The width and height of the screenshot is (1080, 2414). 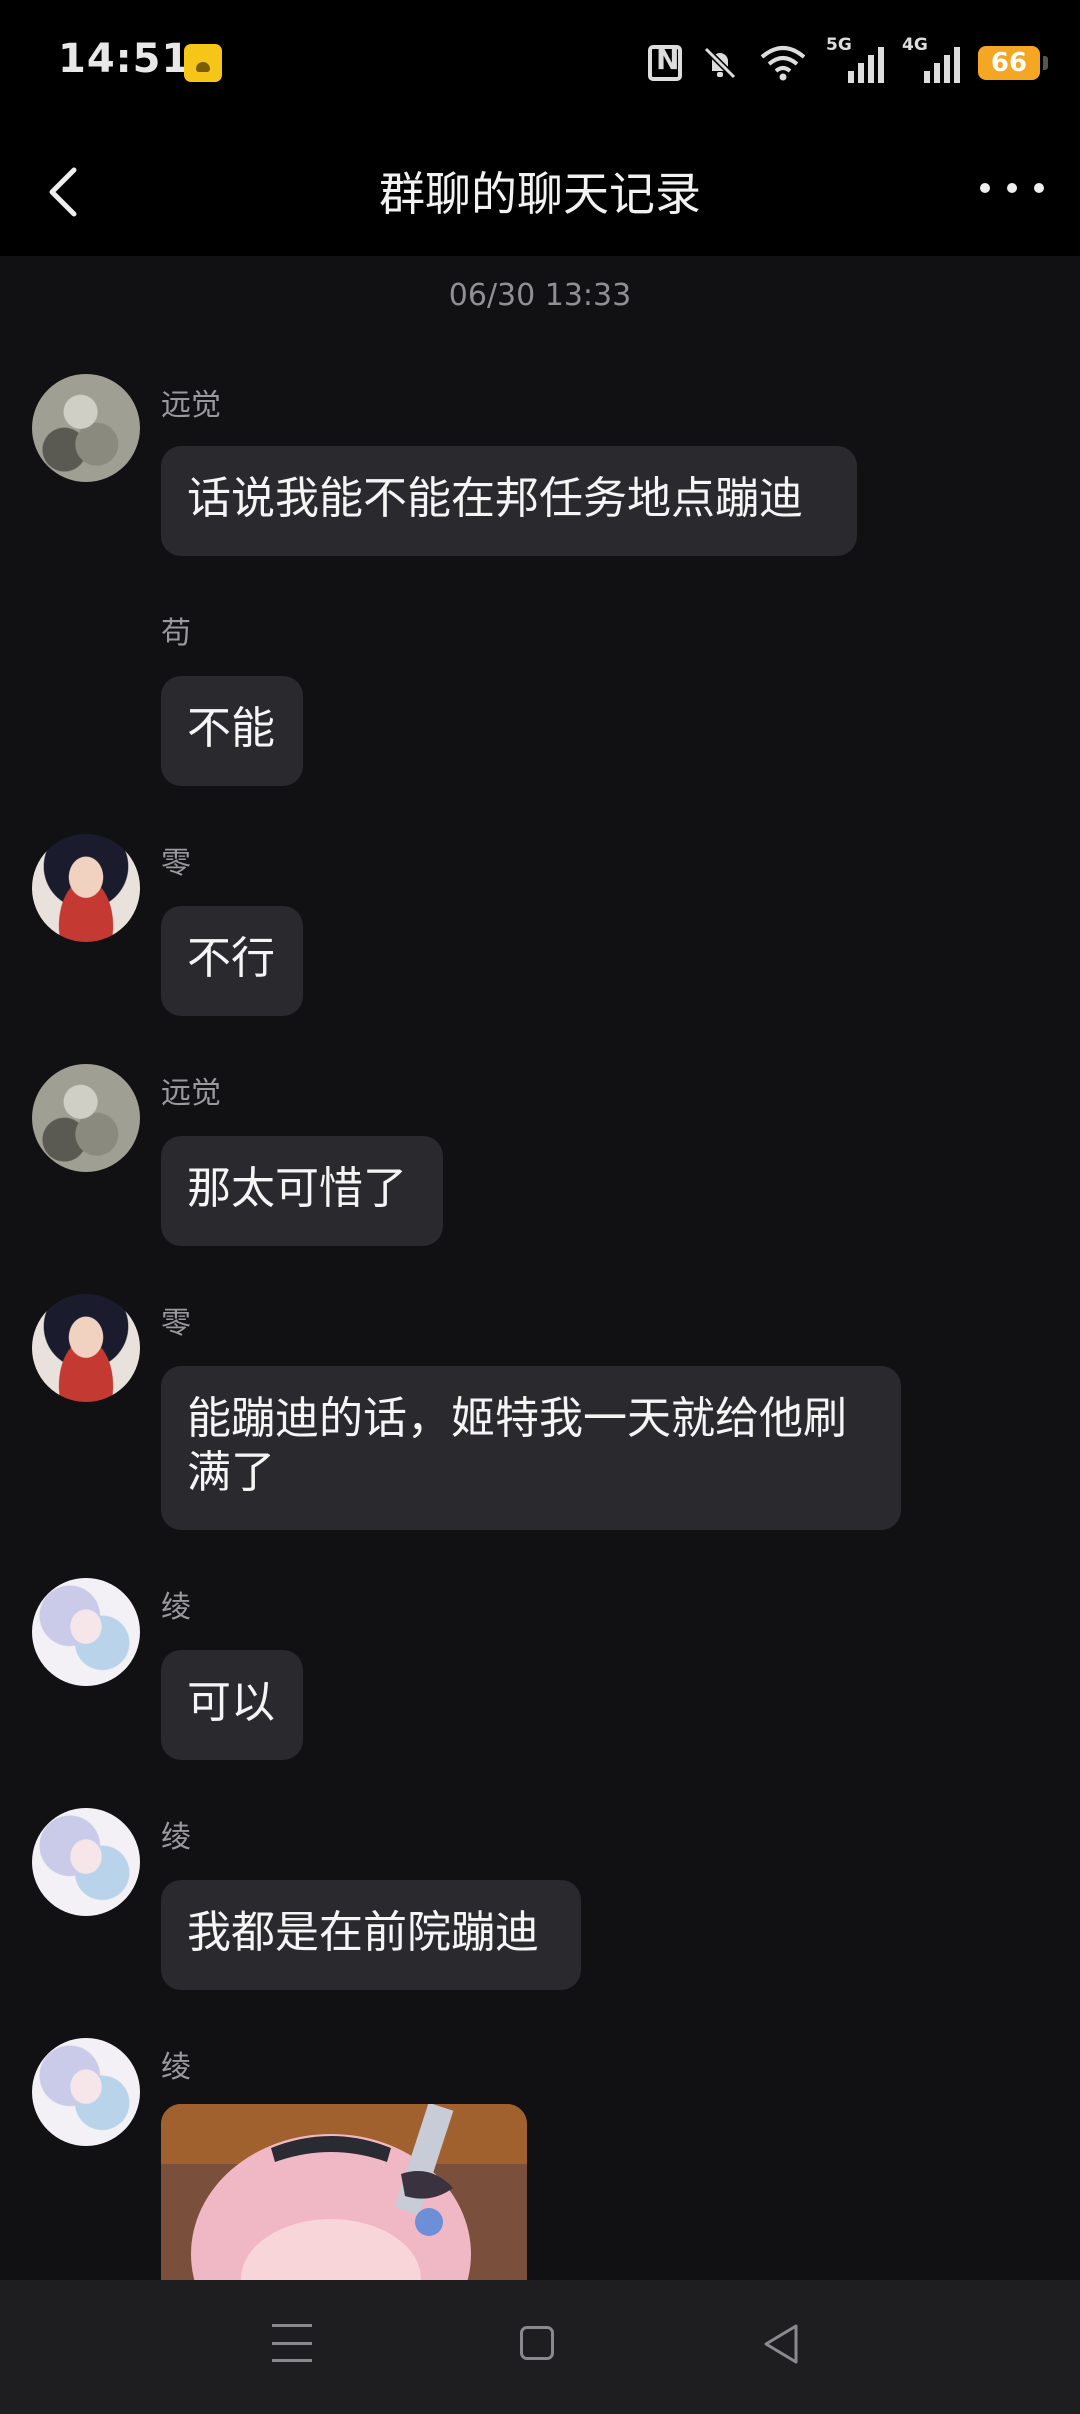 What do you see at coordinates (781, 2344) in the screenshot?
I see `back-triangle-icon` at bounding box center [781, 2344].